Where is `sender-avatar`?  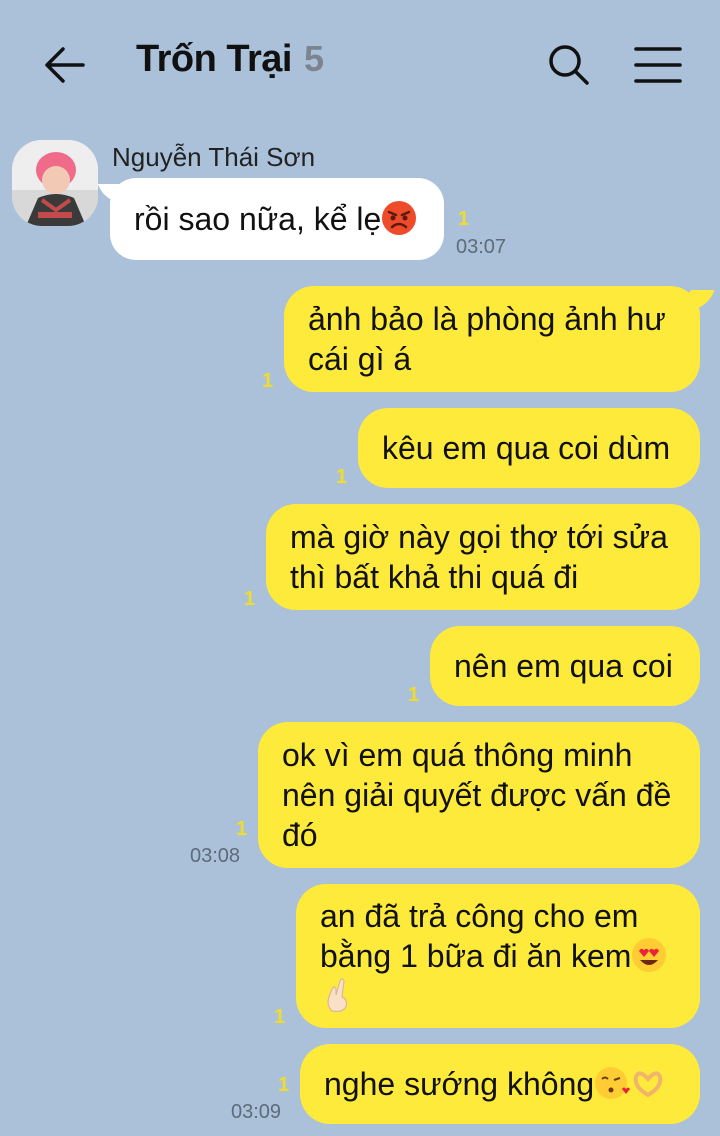
sender-avatar is located at coordinates (55, 183).